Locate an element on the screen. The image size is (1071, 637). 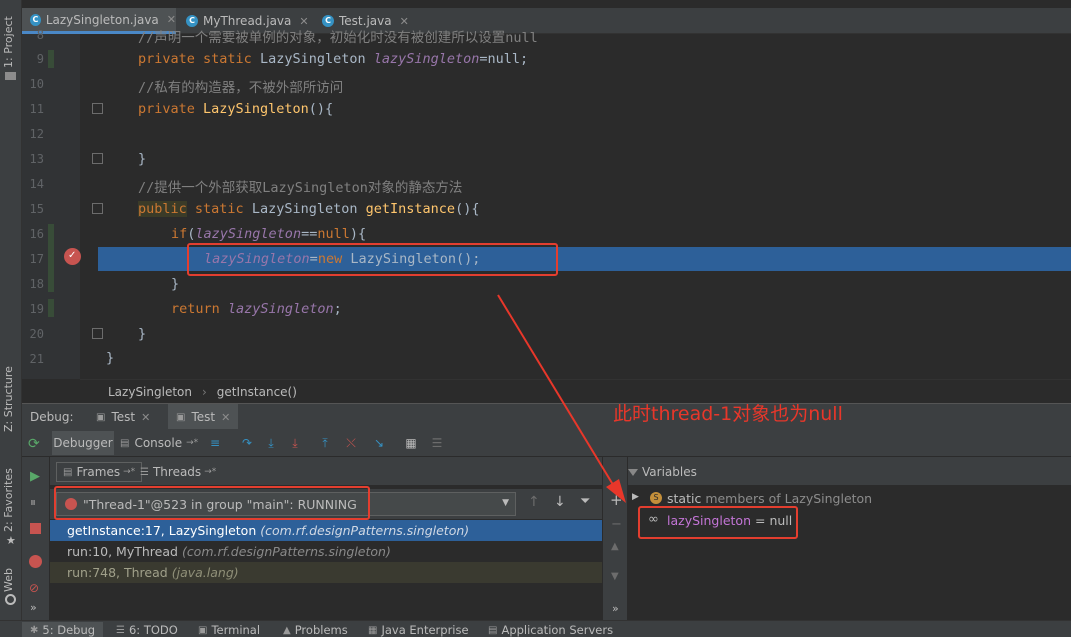
move-down-icon: ▼ is located at coordinates (615, 576).